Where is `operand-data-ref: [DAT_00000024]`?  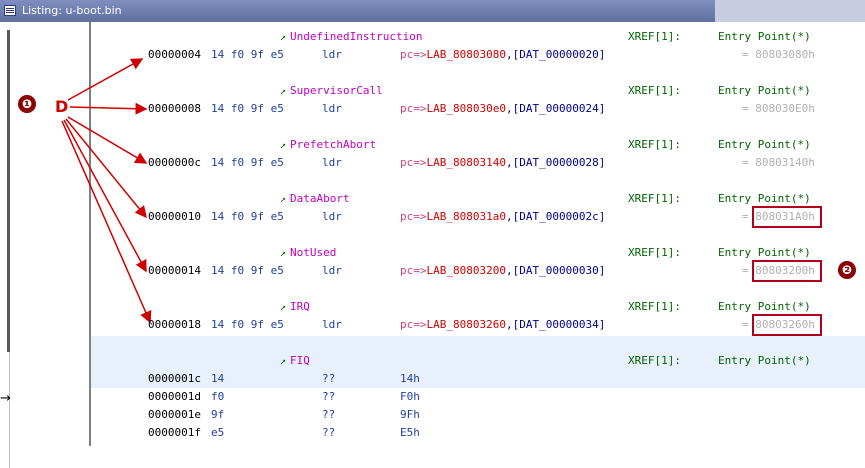 operand-data-ref: [DAT_00000024] is located at coordinates (559, 108).